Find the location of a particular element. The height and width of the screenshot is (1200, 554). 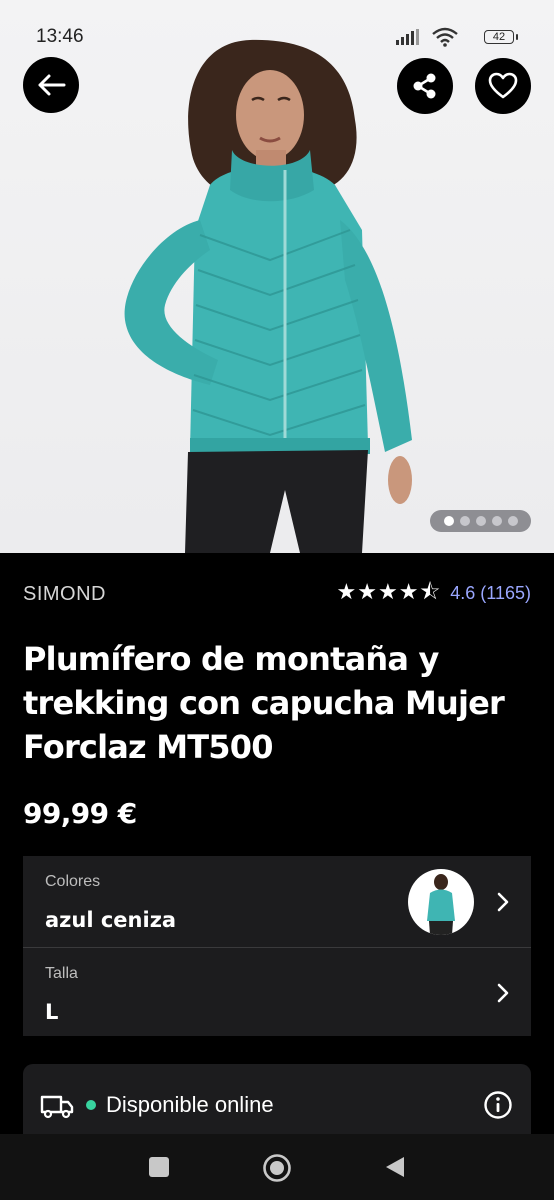

color-swatch is located at coordinates (441, 902).